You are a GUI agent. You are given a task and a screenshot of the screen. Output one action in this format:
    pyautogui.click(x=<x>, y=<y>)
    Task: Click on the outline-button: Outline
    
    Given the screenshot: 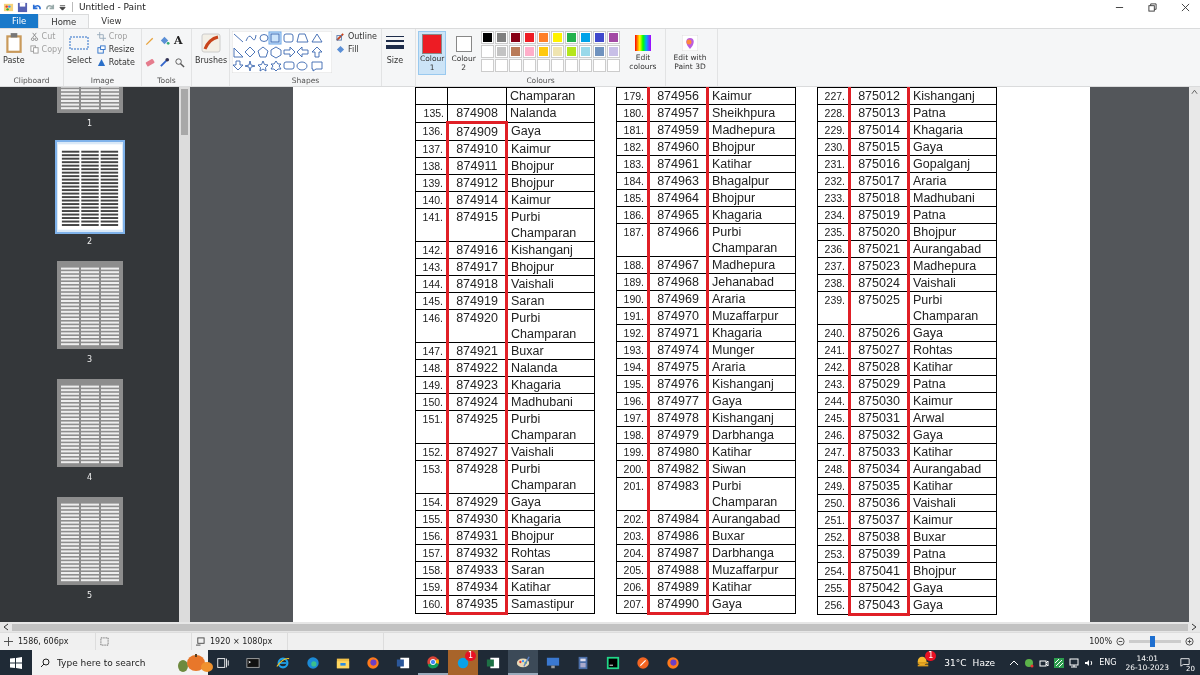 What is the action you would take?
    pyautogui.click(x=356, y=36)
    